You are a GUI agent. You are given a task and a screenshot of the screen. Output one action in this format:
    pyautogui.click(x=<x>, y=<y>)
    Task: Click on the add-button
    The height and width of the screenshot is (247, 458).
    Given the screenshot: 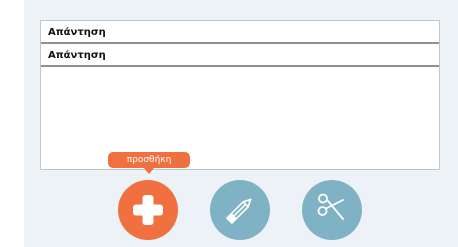 What is the action you would take?
    pyautogui.click(x=148, y=210)
    